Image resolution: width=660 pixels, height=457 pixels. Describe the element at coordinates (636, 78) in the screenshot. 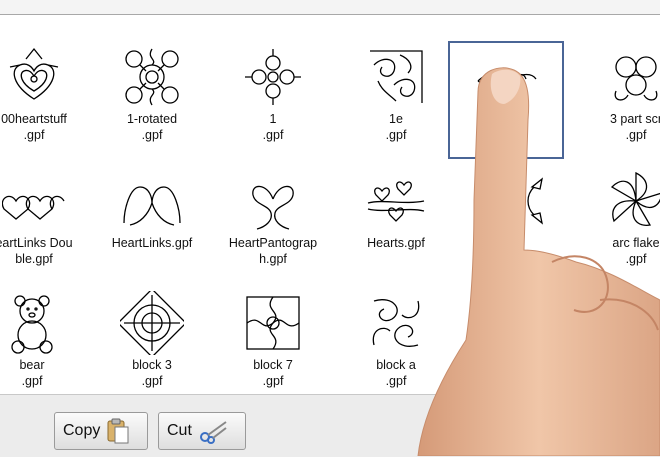

I see `triple-circle-icon` at that location.